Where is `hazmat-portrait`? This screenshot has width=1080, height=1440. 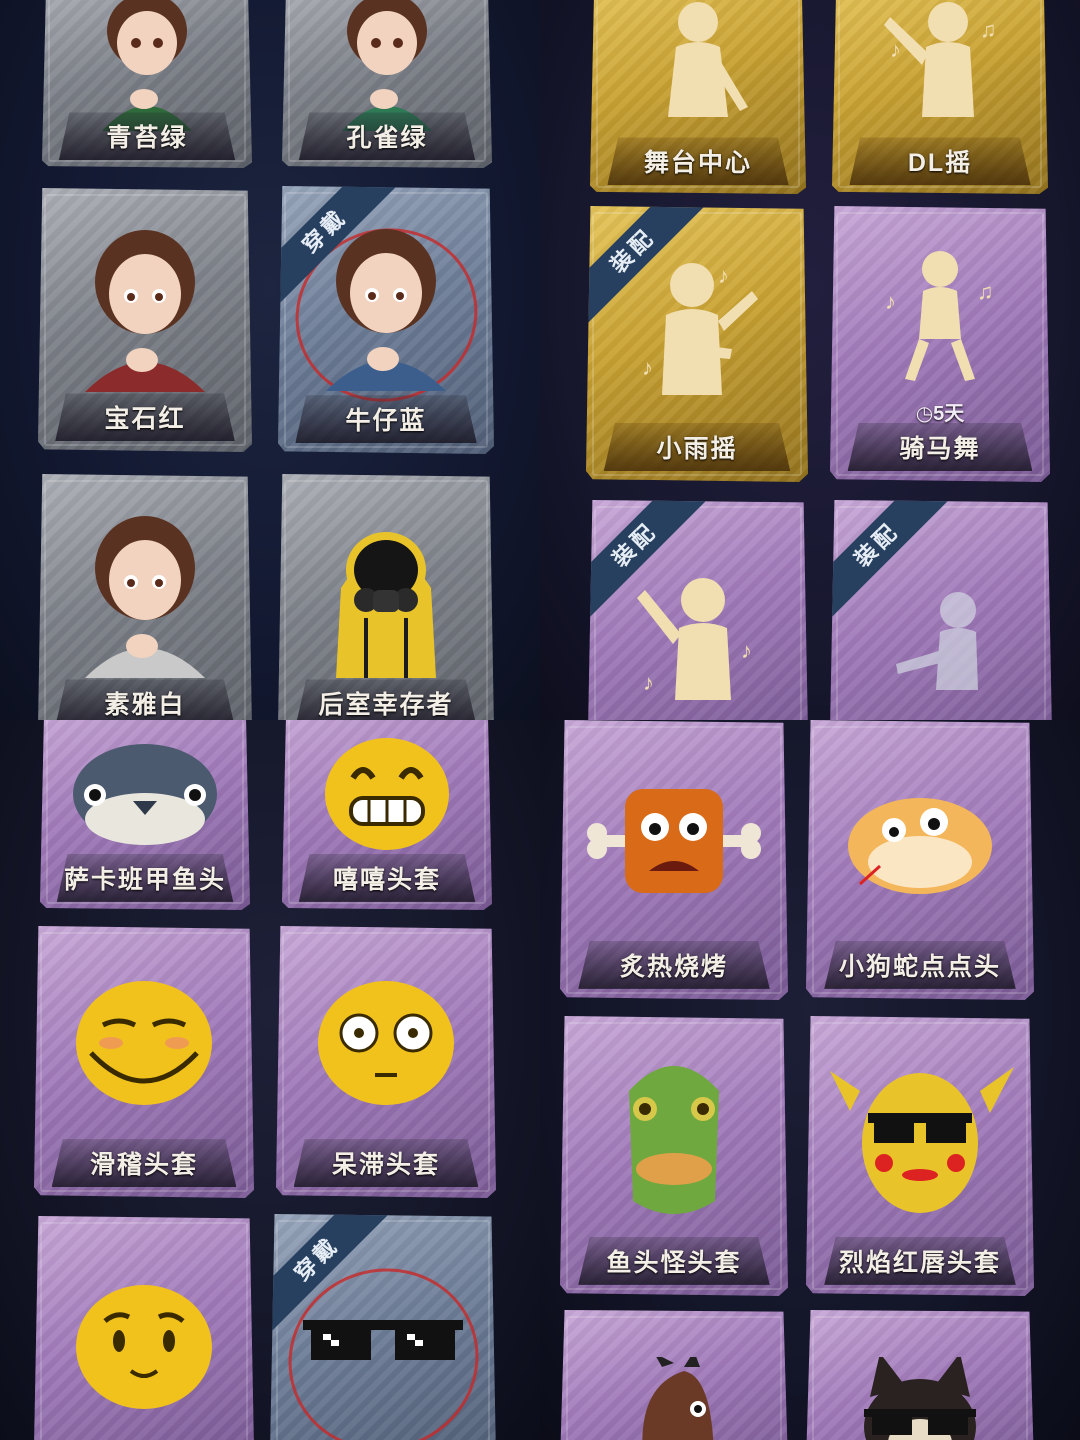
hazmat-portrait is located at coordinates (386, 588).